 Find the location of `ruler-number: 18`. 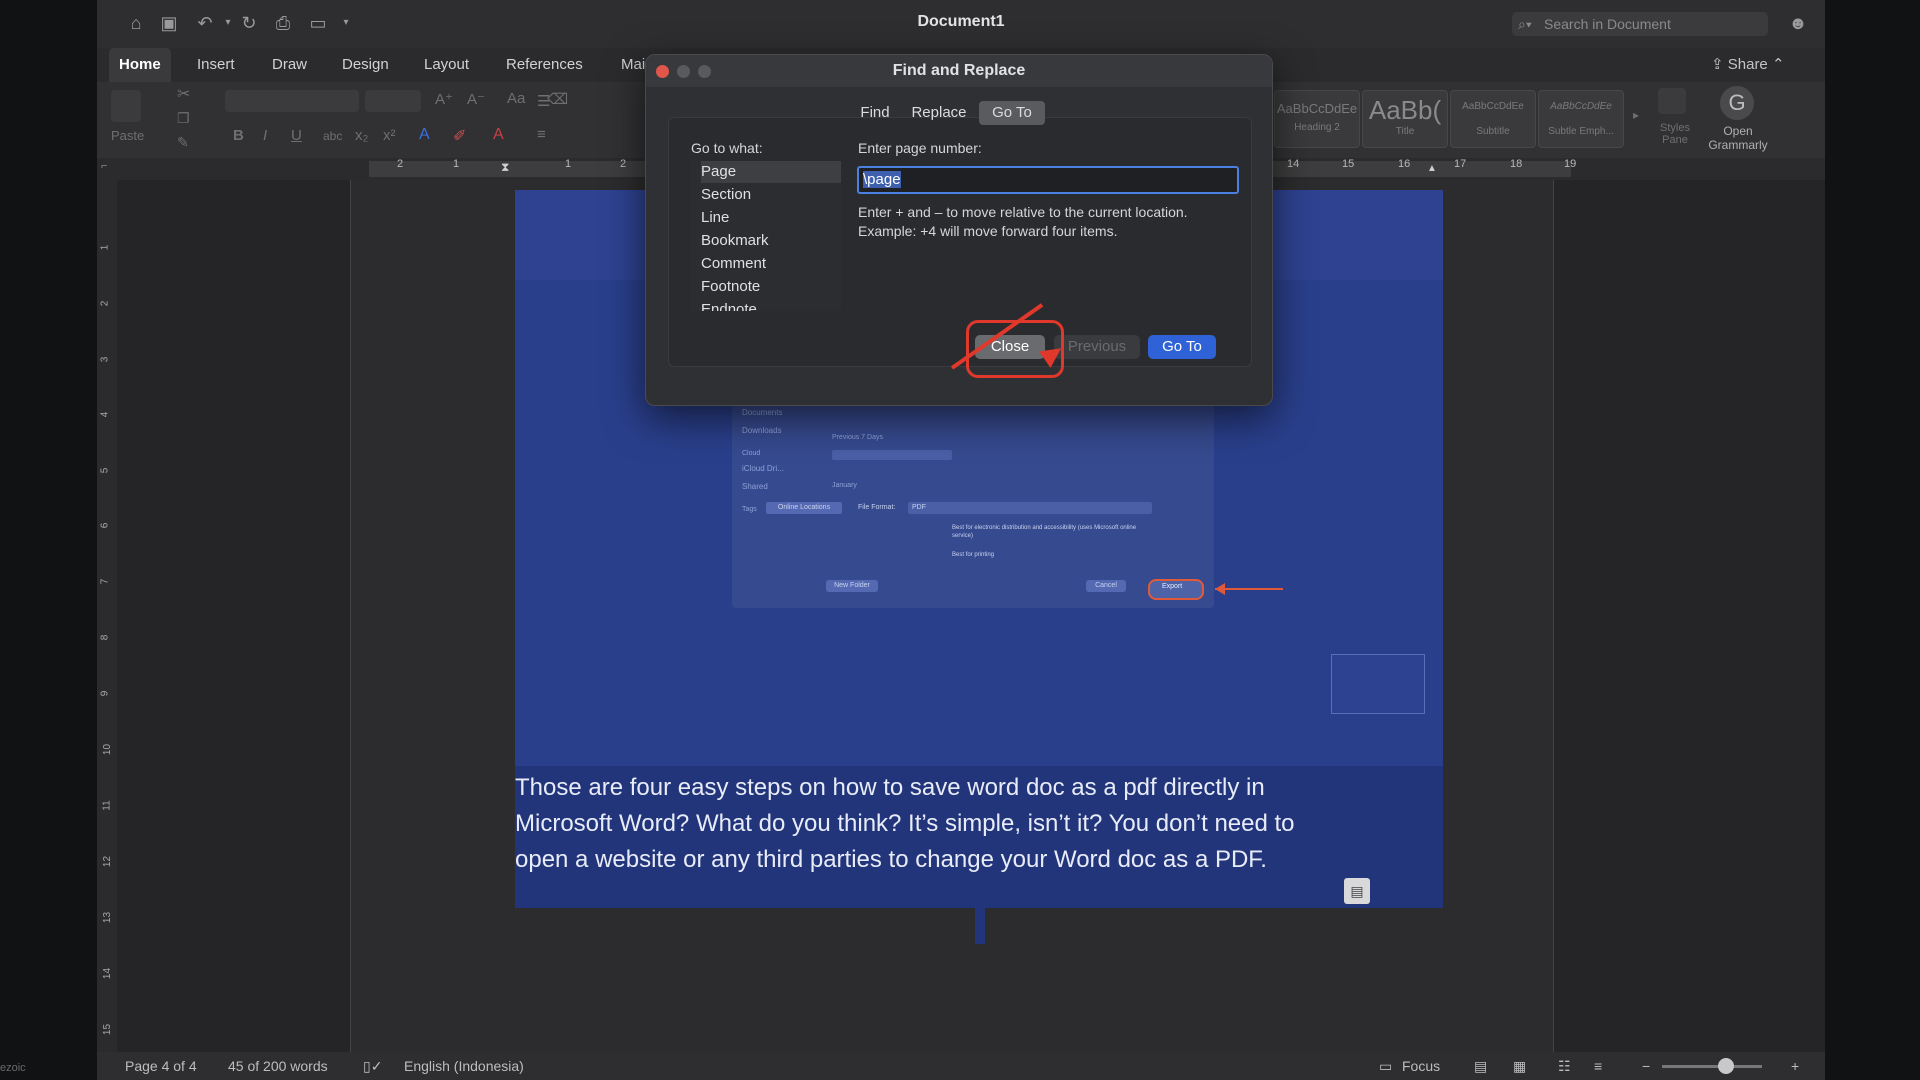

ruler-number: 18 is located at coordinates (1516, 164).